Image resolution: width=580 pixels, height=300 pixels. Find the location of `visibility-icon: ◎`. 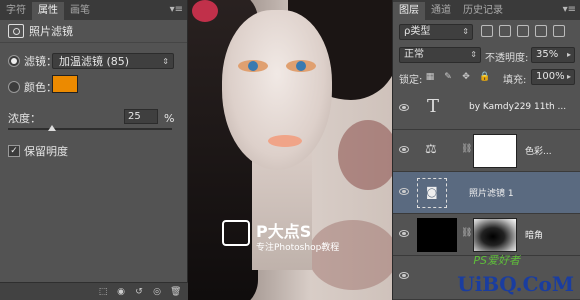

visibility-icon: ◎ is located at coordinates (157, 292).